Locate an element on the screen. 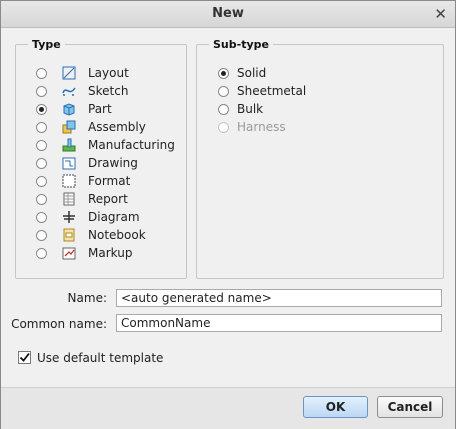 This screenshot has height=429, width=456. dialog-title: New is located at coordinates (228, 13).